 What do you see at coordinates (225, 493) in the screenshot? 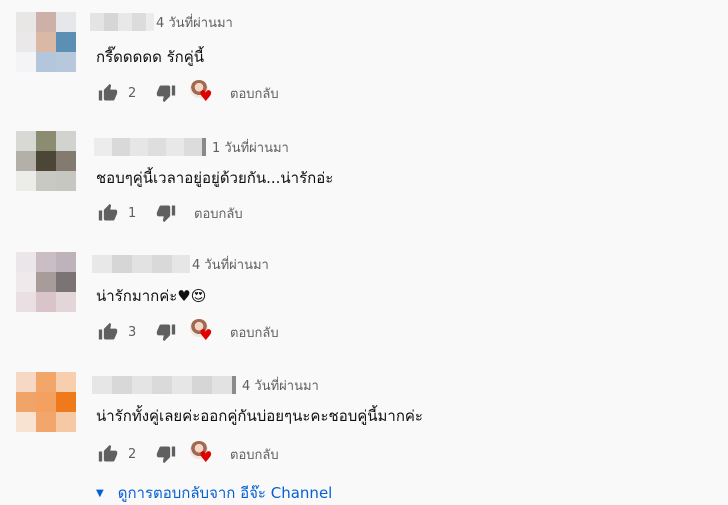
I see `view-replies-label: ดูการตอบกลับจาก อีจ๊ะ Channel` at bounding box center [225, 493].